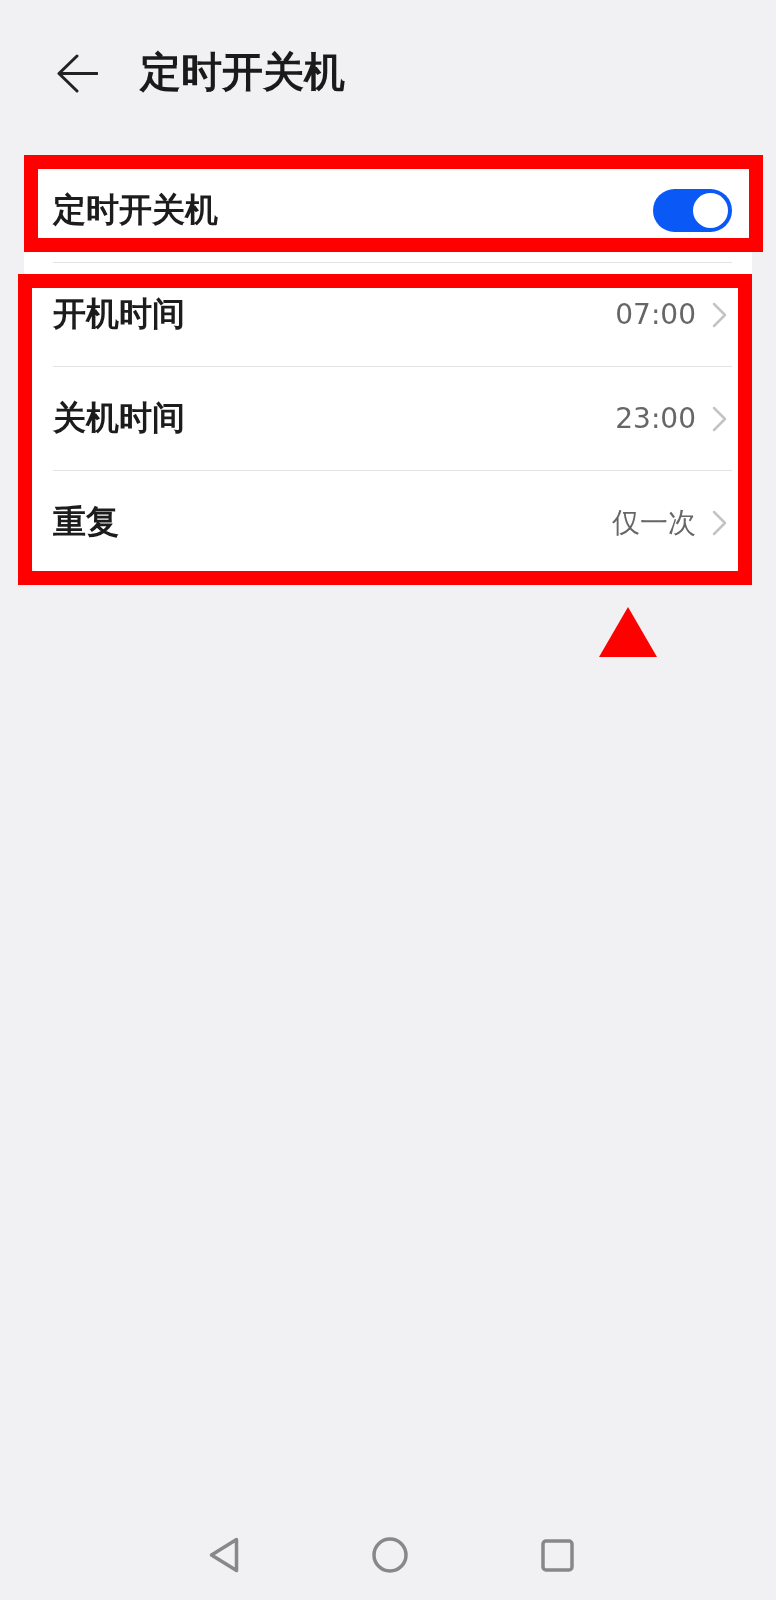  I want to click on toggle-switch, so click(692, 210).